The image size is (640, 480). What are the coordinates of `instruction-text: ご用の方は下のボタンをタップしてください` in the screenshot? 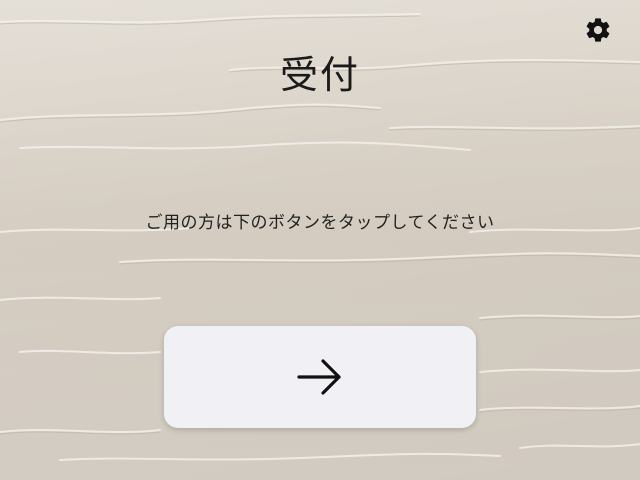 It's located at (320, 223).